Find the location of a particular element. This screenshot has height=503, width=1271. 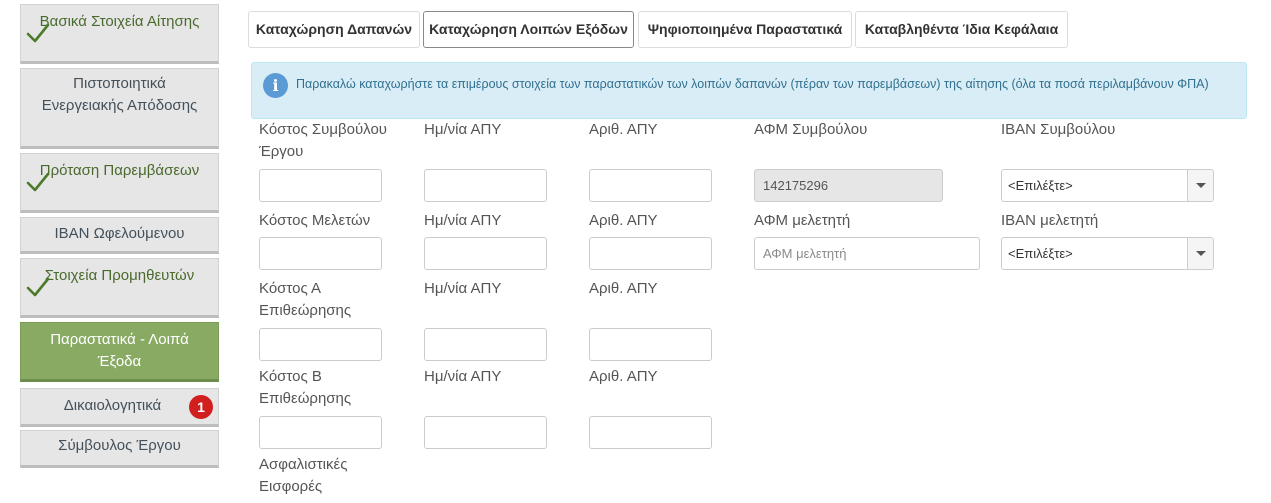

inspection-b-cost-label: Κόστος Β Επιθεώρησης is located at coordinates (305, 387).